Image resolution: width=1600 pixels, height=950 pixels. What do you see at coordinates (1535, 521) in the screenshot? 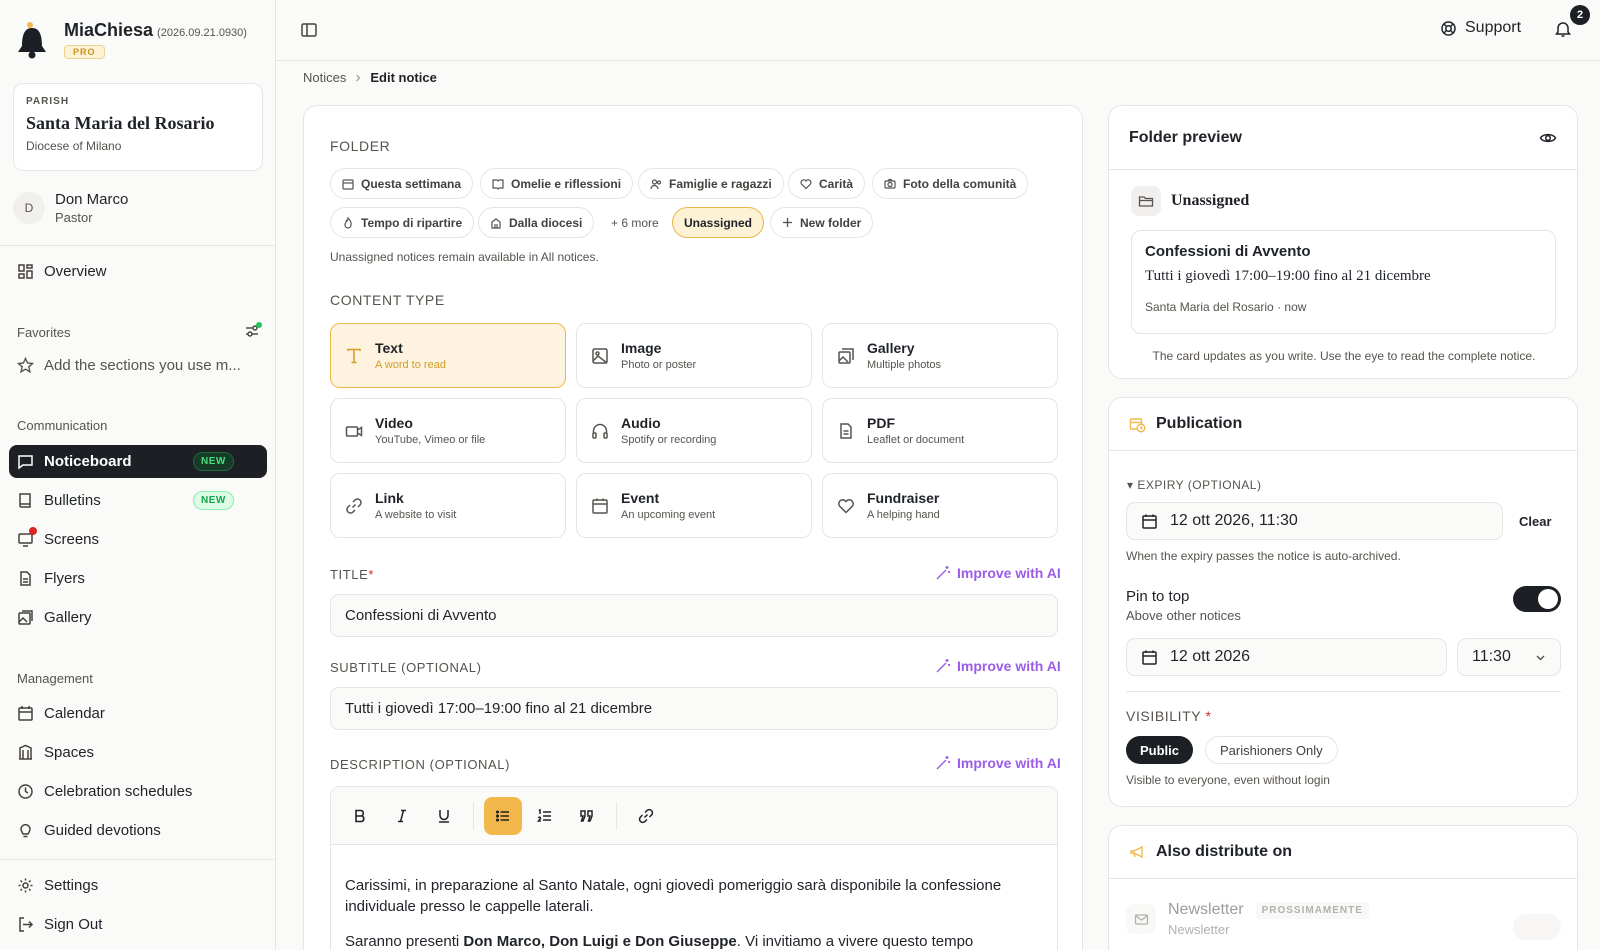
I see `clear-expiry-button: Clear` at bounding box center [1535, 521].